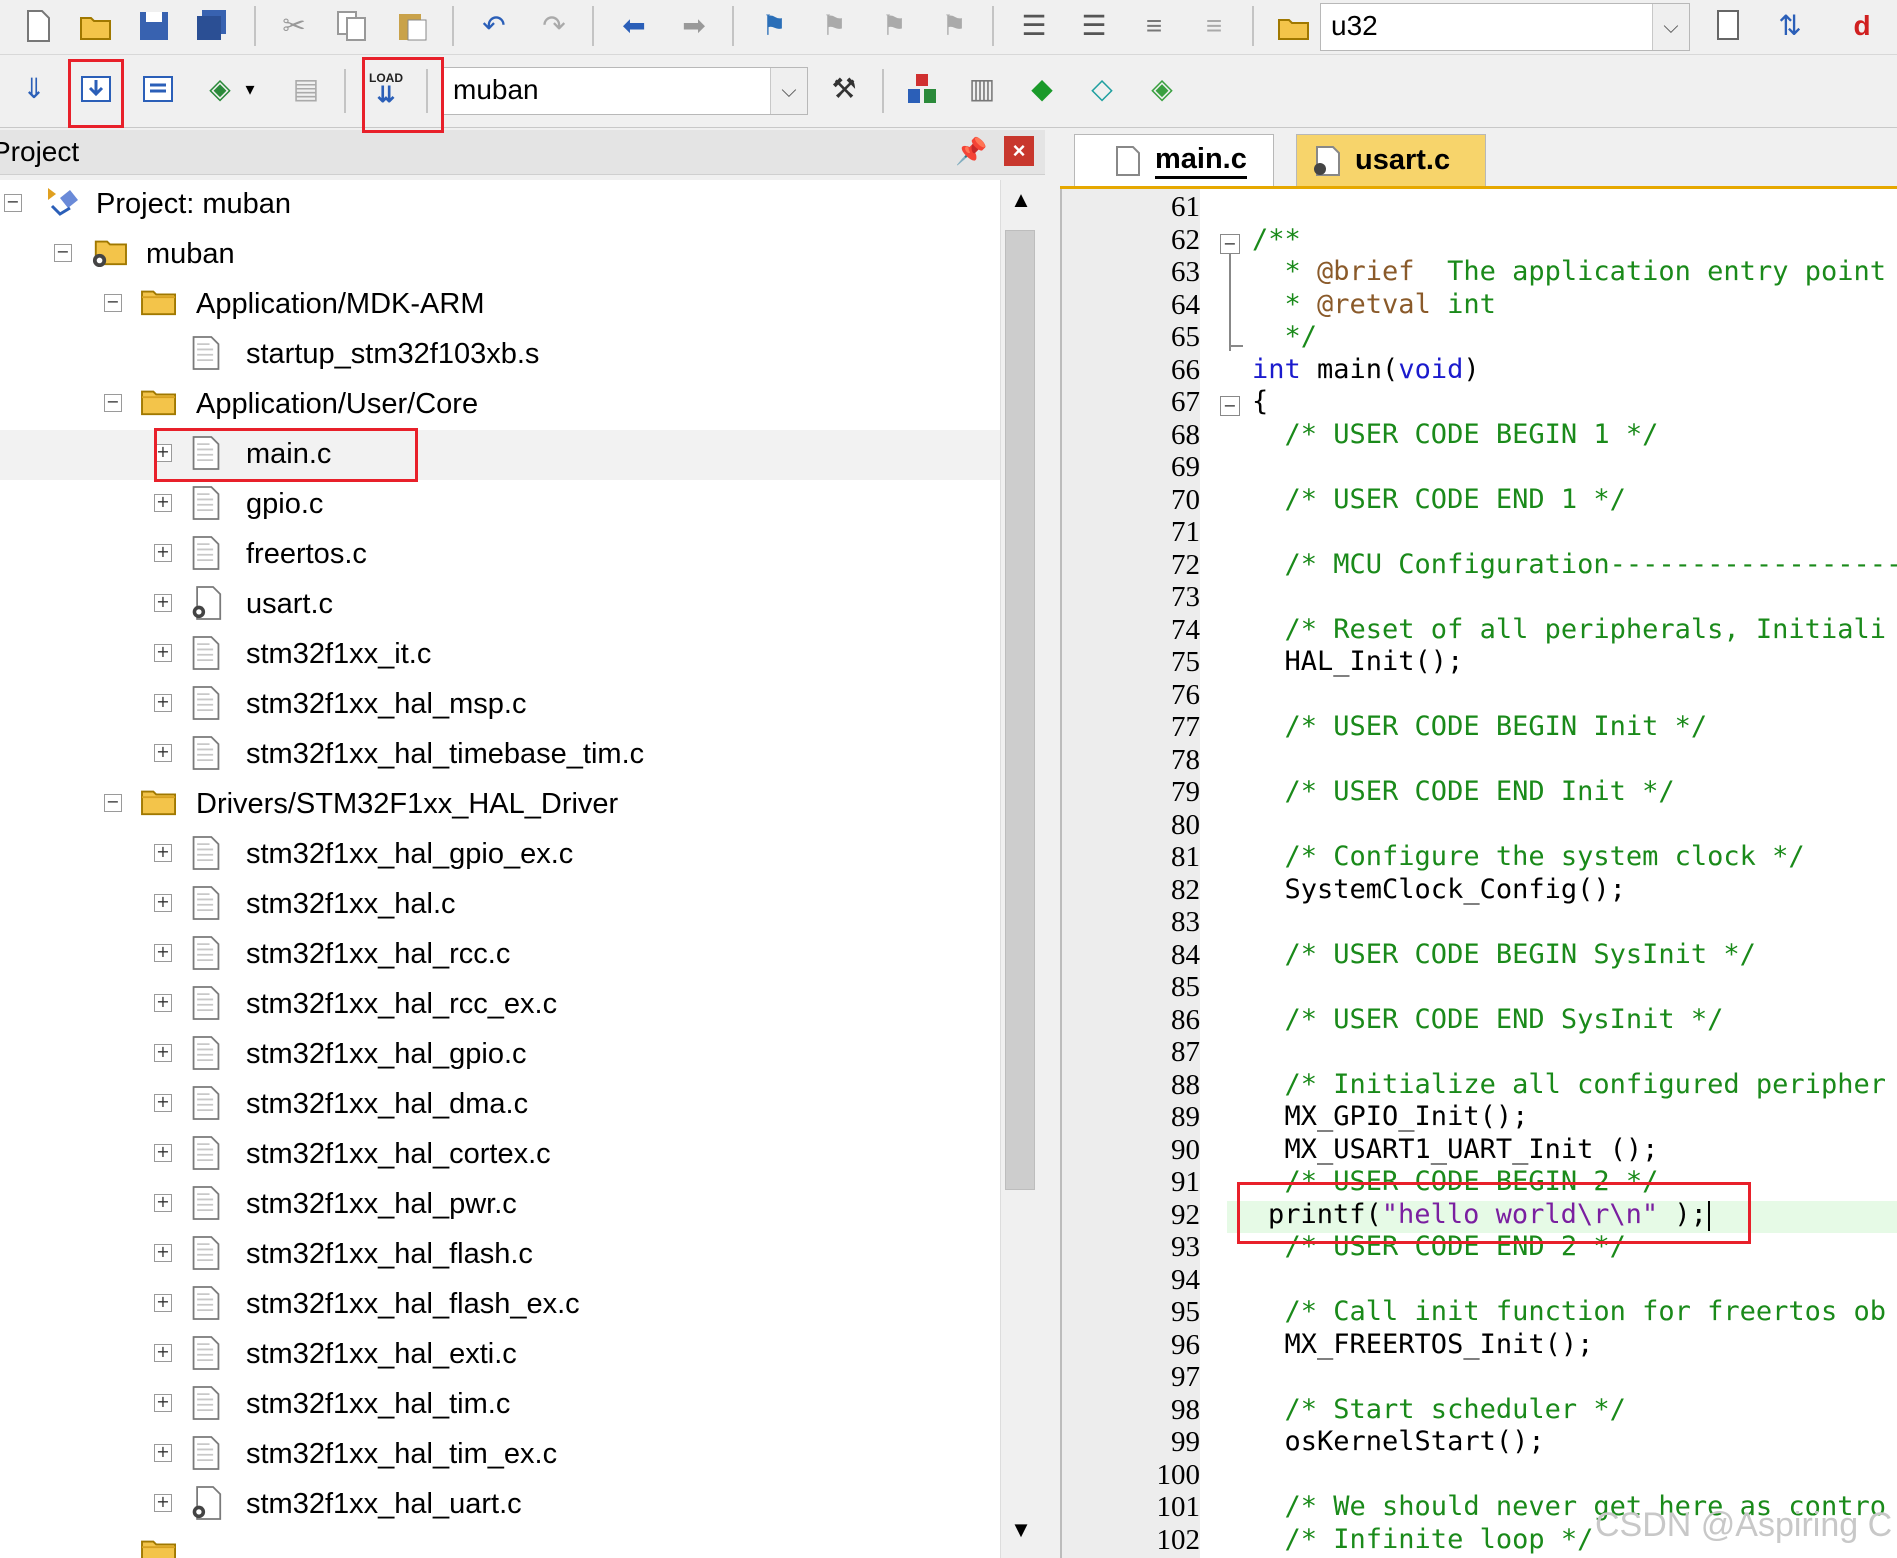 The image size is (1897, 1558). Describe the element at coordinates (1439, 499) in the screenshot. I see `code-line: /* USER CODE END 1 */` at that location.